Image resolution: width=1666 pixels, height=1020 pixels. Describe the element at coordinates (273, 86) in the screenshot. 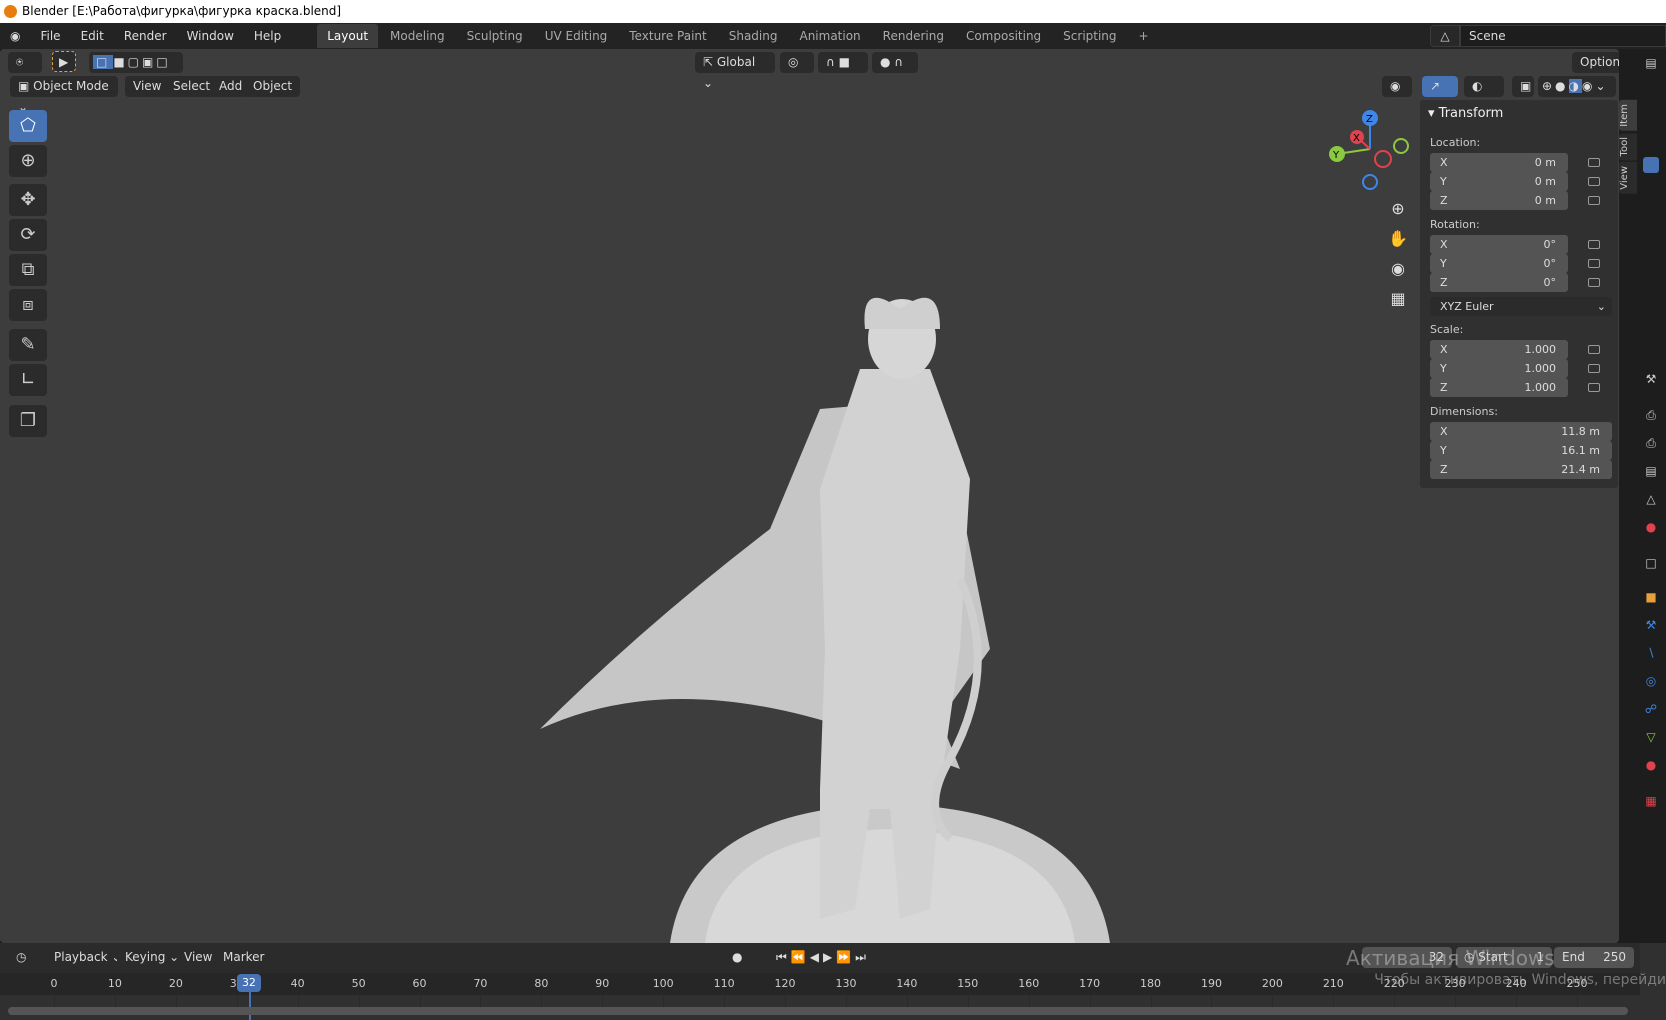

I see `menu-object: Object` at that location.